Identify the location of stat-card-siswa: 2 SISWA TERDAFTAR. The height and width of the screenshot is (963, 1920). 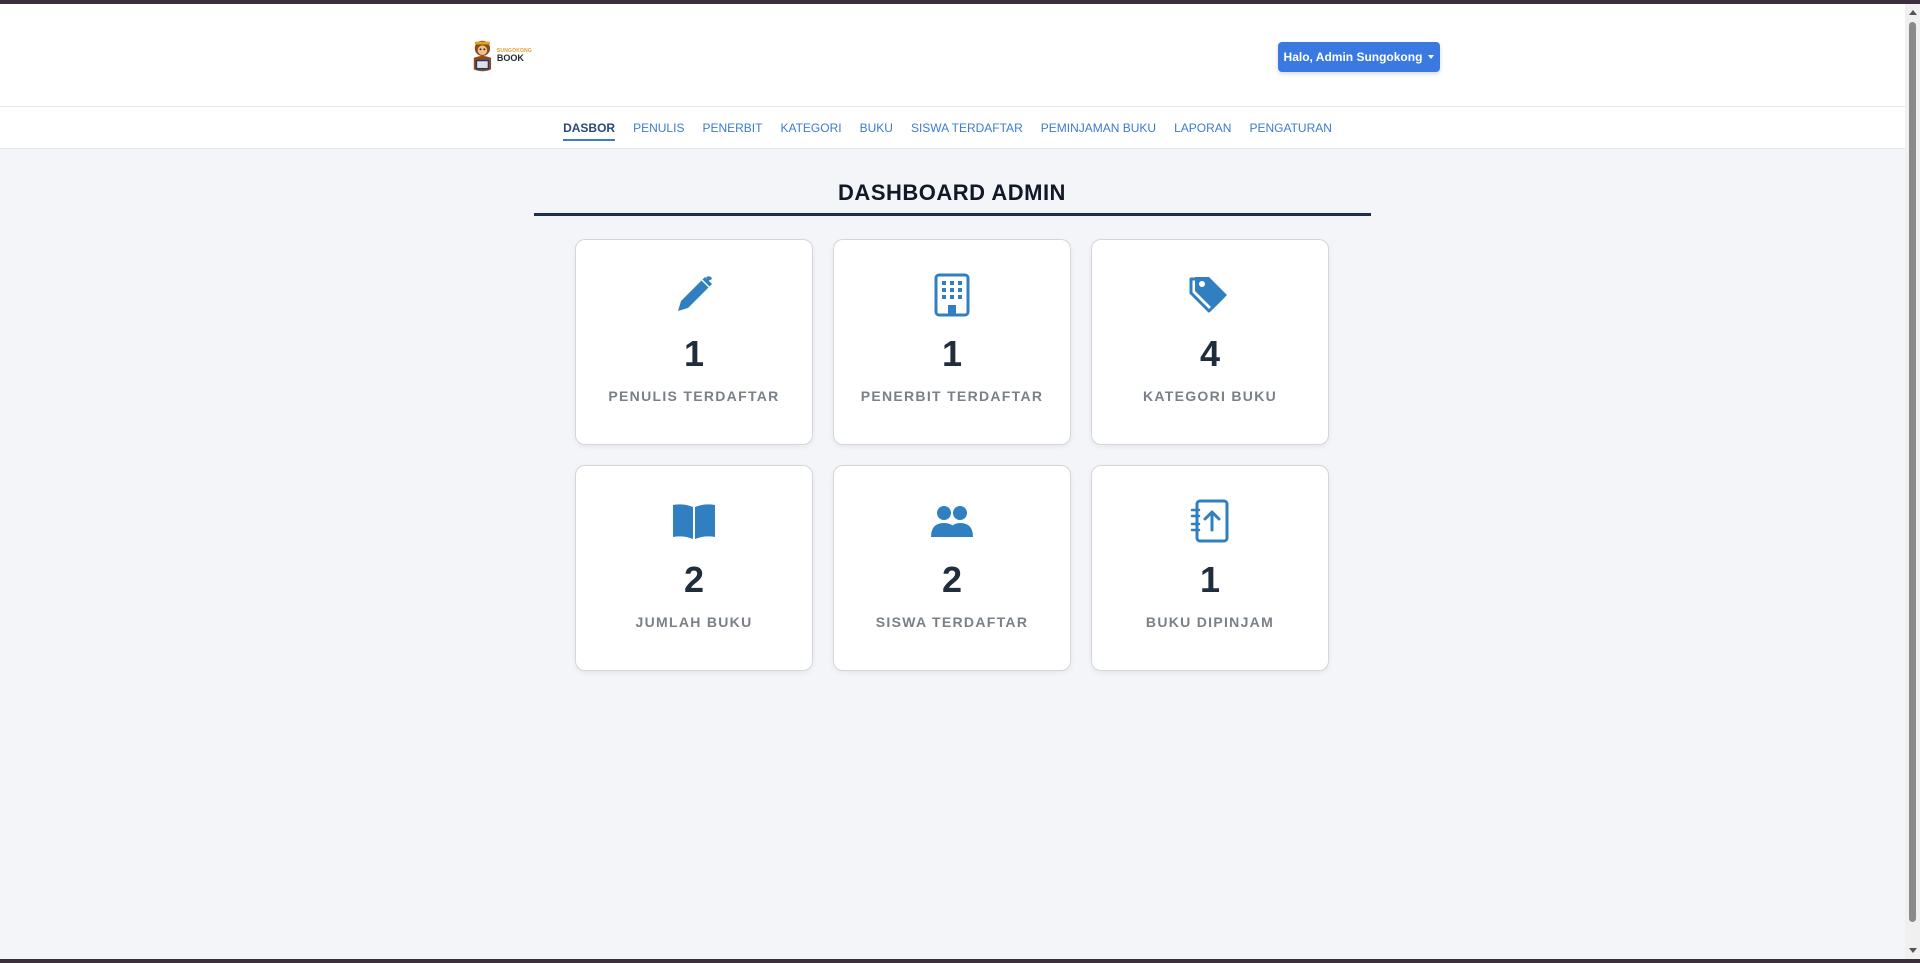
(952, 568).